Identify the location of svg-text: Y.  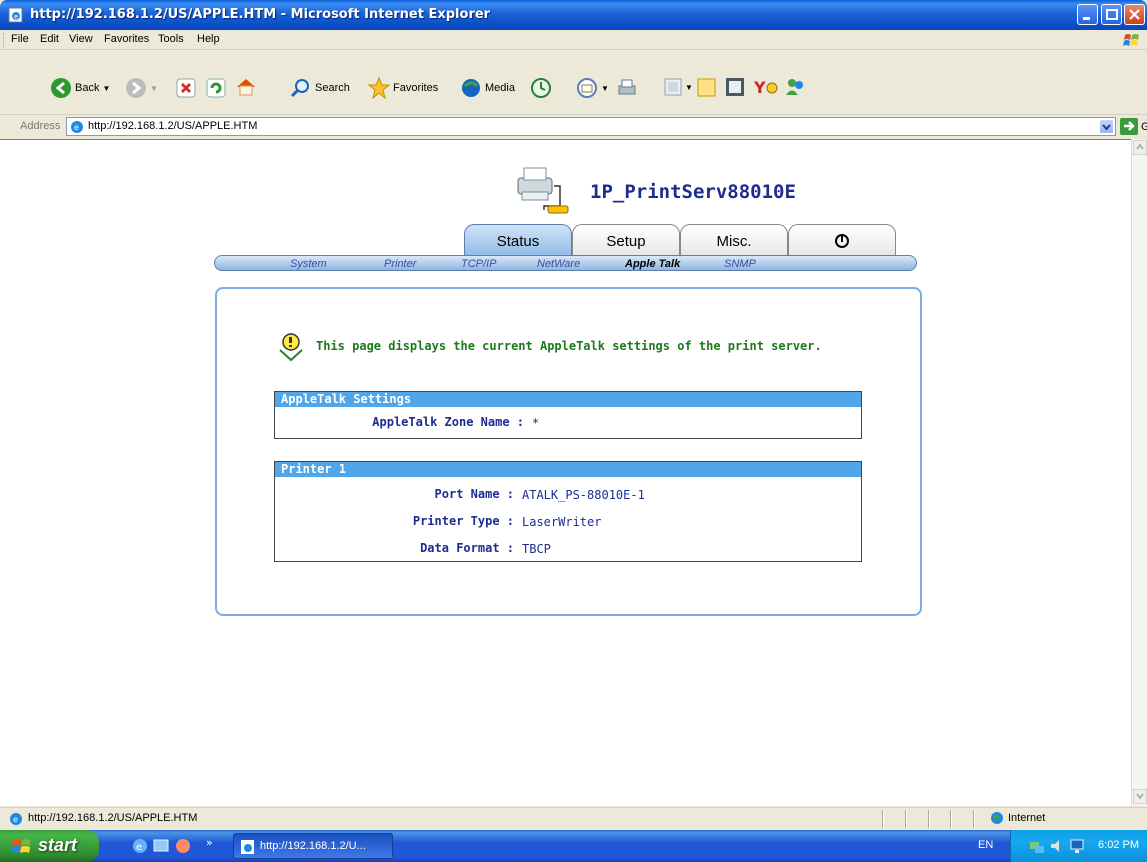
(760, 87).